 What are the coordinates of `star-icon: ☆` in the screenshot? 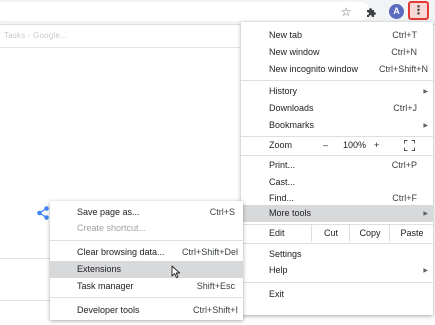 It's located at (346, 12).